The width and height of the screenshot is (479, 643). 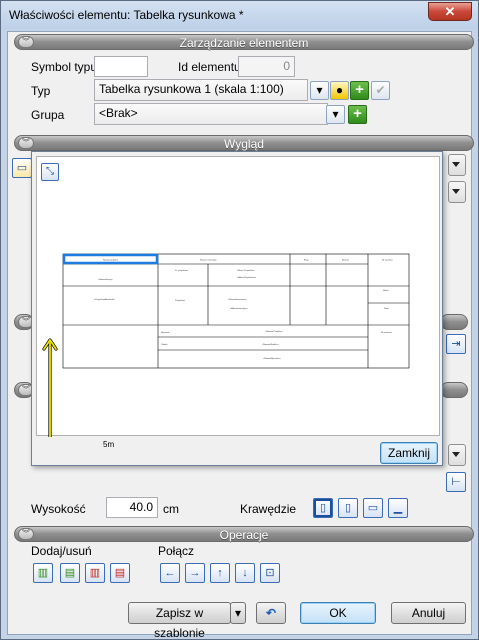 I want to click on table-cell: <Nazwa Projektu>, so click(x=274, y=331).